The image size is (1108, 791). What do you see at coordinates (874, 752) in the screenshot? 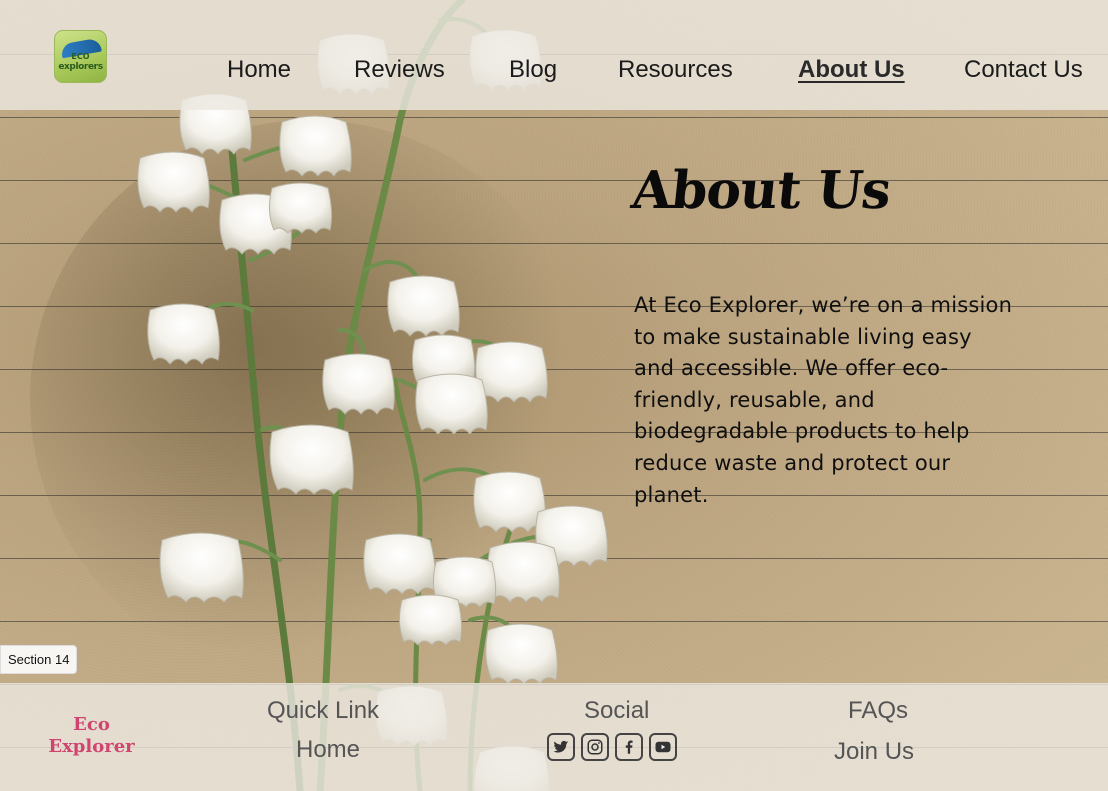
I see `join-us-link: Join Us` at bounding box center [874, 752].